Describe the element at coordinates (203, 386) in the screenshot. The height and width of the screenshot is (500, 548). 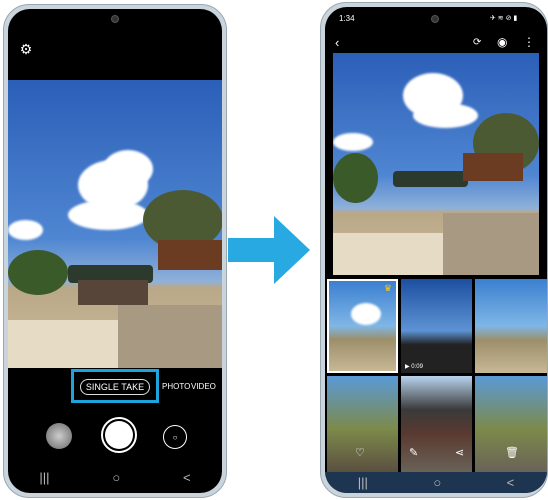
I see `mode-video: VIDEO` at that location.